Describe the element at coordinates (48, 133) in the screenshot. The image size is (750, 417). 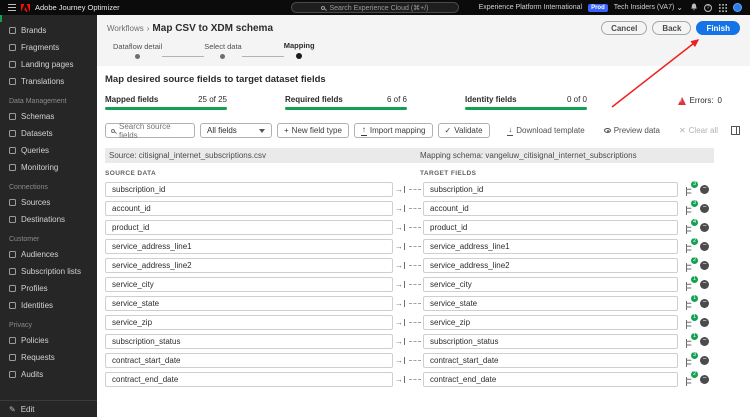
I see `sidebar-item-datasets: Datasets` at that location.